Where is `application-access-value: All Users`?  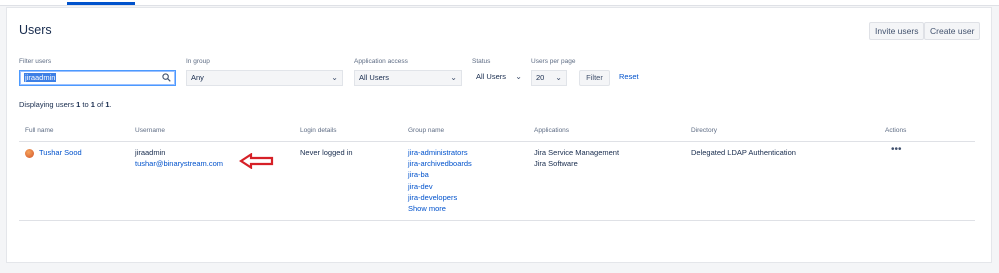
application-access-value: All Users is located at coordinates (374, 77).